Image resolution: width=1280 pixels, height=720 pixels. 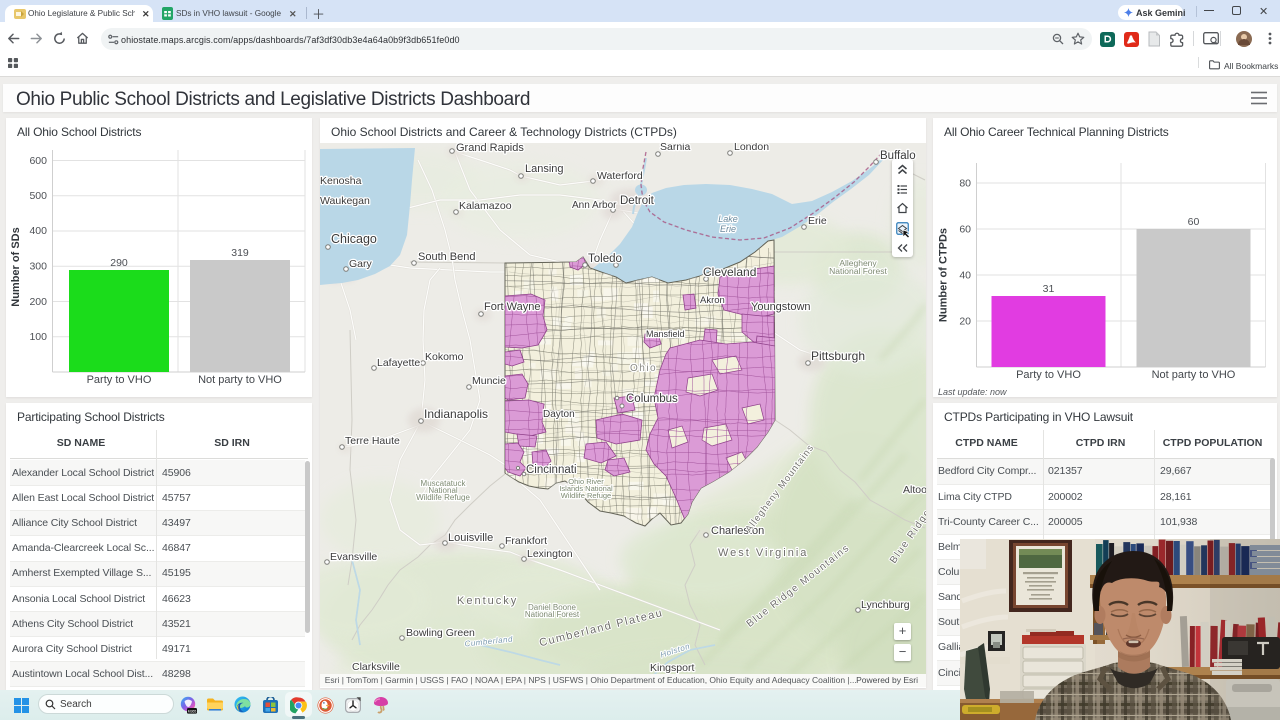 I want to click on svg-text: Dayton, so click(x=559, y=414).